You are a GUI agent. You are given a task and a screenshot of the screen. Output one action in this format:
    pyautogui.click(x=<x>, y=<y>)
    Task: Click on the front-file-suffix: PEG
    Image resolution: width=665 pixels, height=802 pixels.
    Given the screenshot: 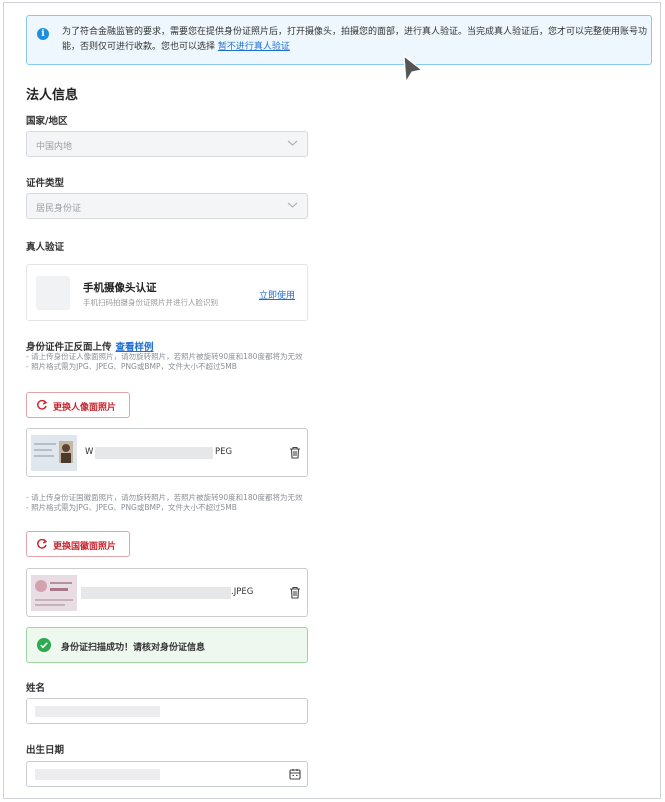 What is the action you would take?
    pyautogui.click(x=224, y=452)
    